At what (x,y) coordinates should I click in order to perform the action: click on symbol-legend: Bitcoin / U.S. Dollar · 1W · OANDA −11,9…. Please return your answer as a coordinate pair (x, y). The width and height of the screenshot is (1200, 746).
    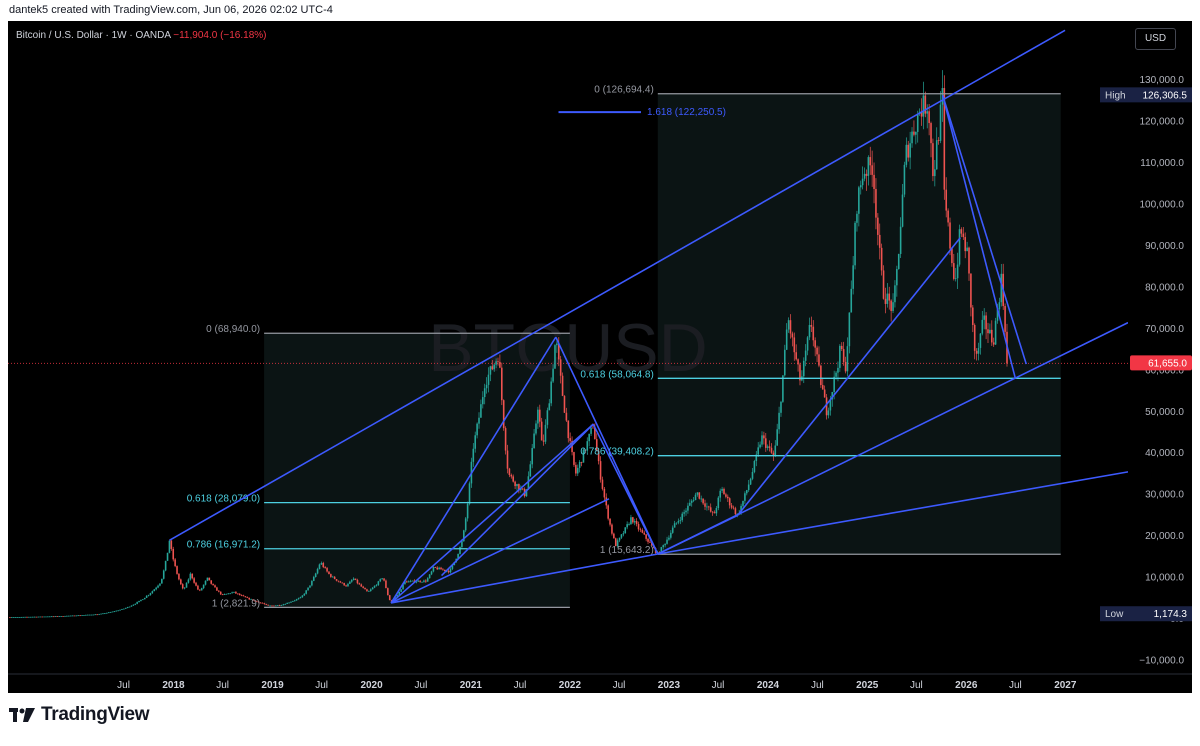
    Looking at the image, I should click on (141, 35).